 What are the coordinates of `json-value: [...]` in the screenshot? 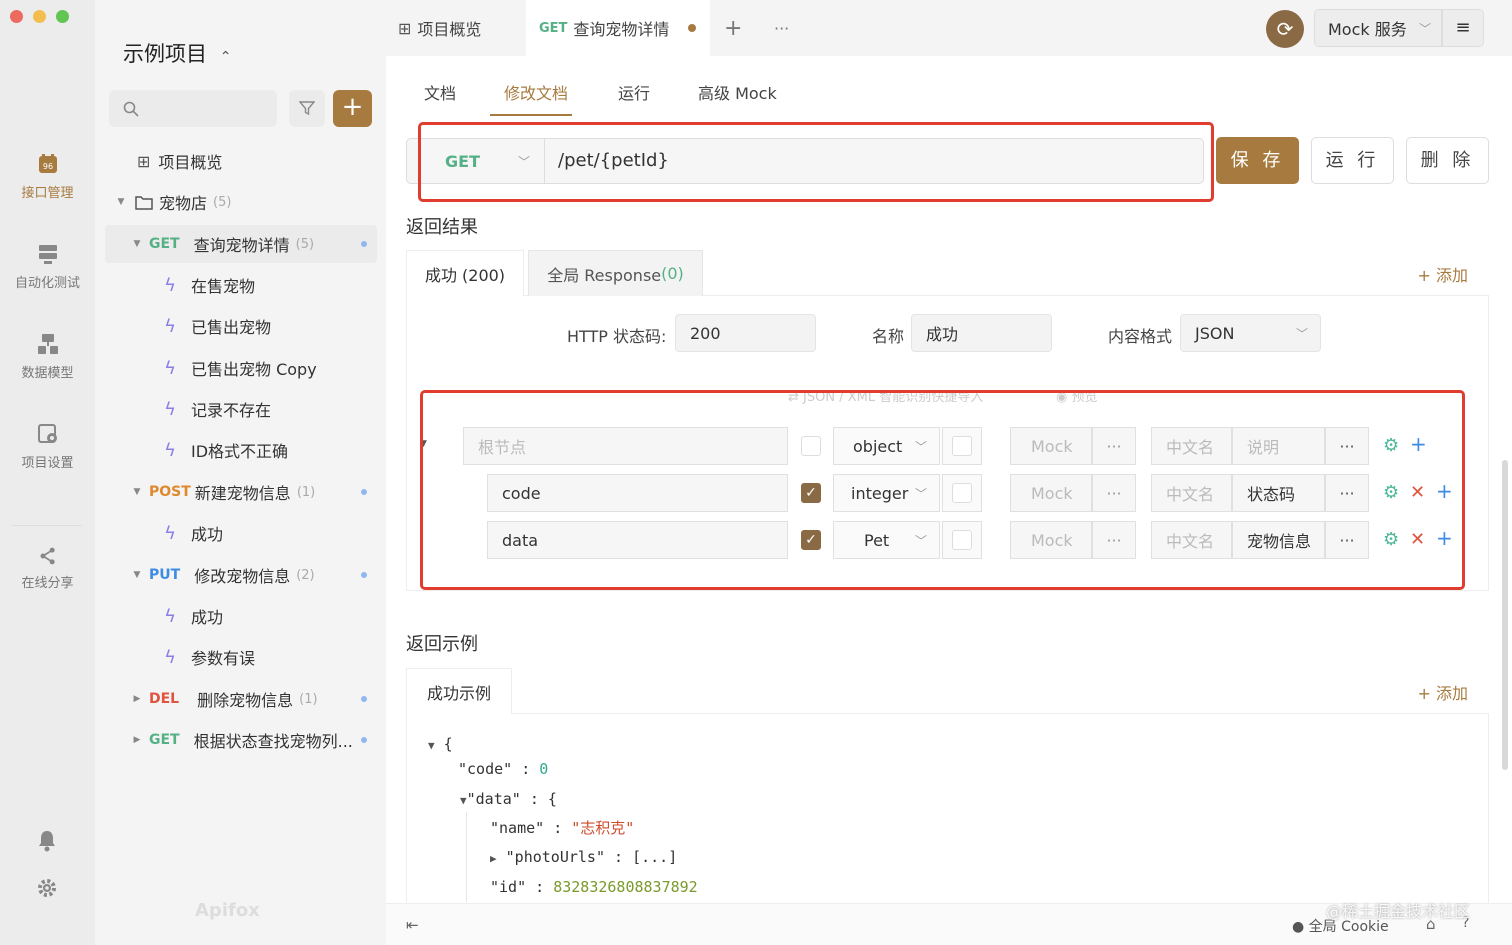 It's located at (655, 857).